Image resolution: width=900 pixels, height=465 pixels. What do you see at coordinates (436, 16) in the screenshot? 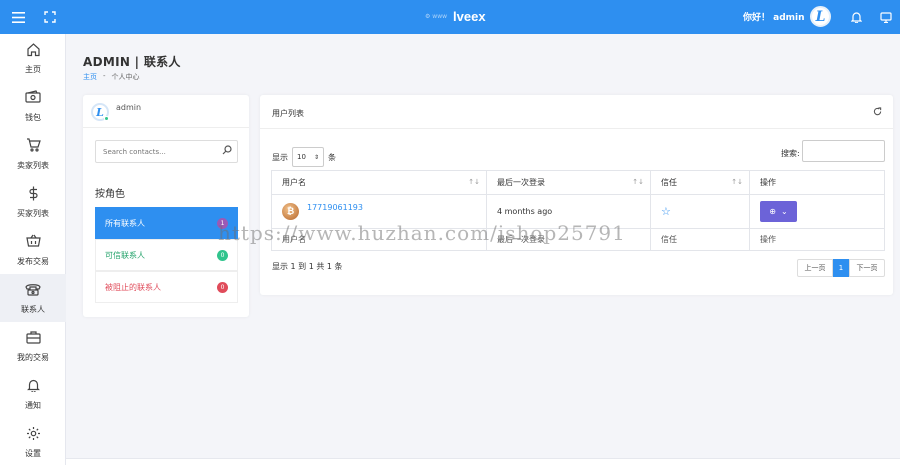
I see `brand-mark: ⚙ www` at bounding box center [436, 16].